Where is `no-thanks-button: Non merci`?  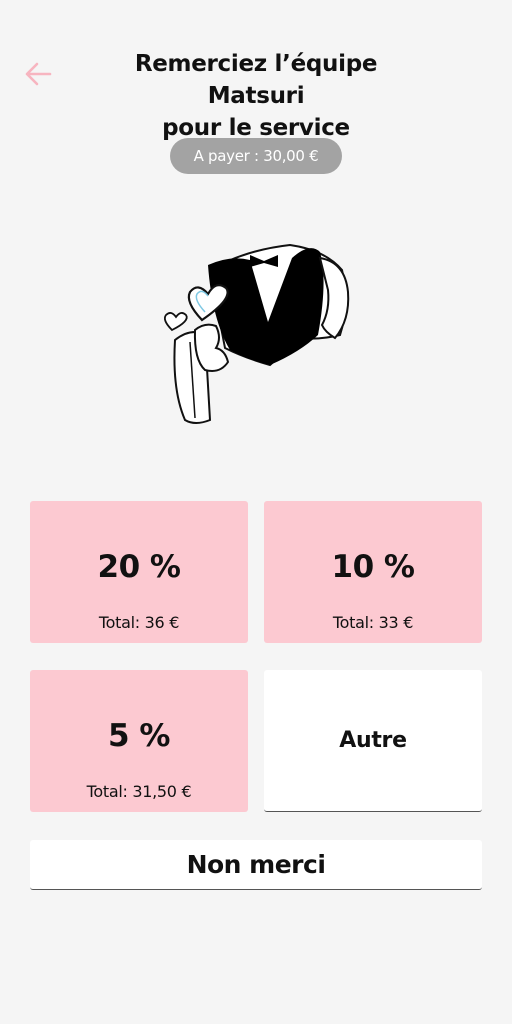 no-thanks-button: Non merci is located at coordinates (256, 865).